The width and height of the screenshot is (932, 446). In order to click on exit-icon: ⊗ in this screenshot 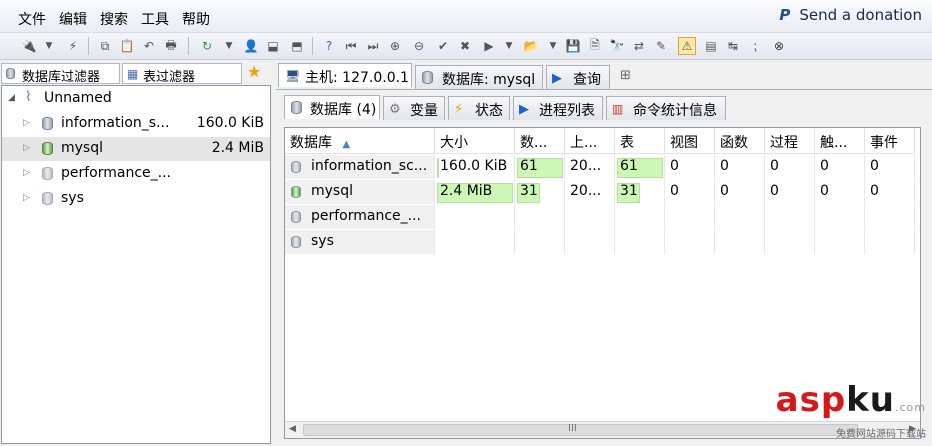, I will do `click(779, 46)`.